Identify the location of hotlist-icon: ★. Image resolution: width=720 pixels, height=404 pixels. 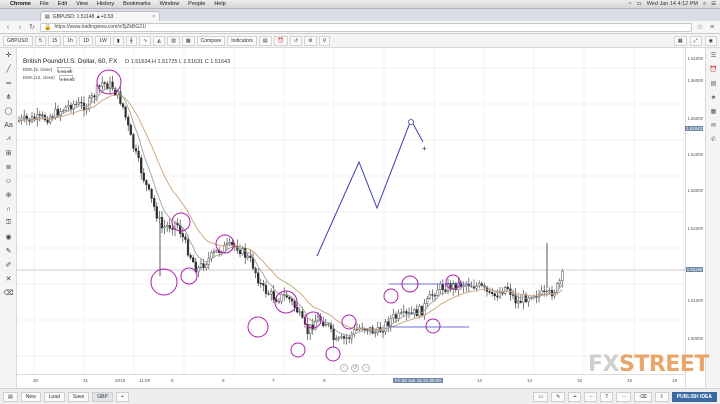
(713, 97).